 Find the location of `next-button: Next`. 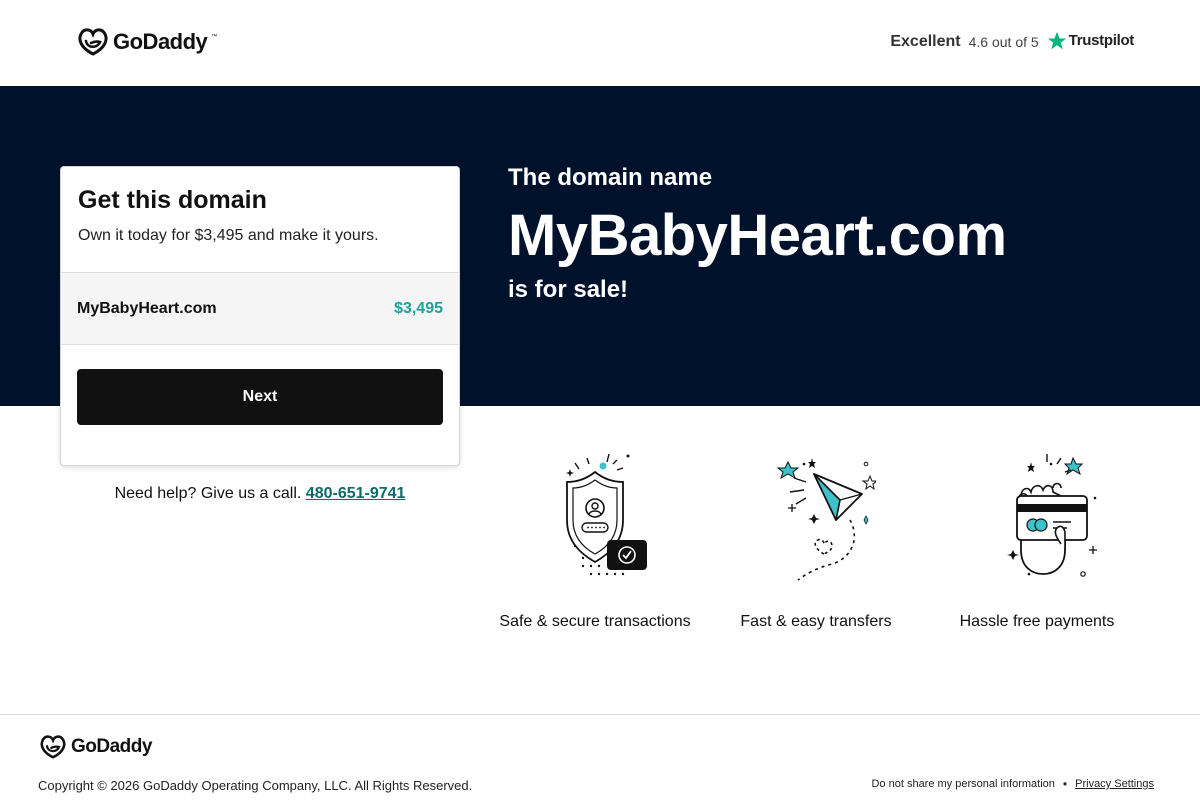

next-button: Next is located at coordinates (260, 397).